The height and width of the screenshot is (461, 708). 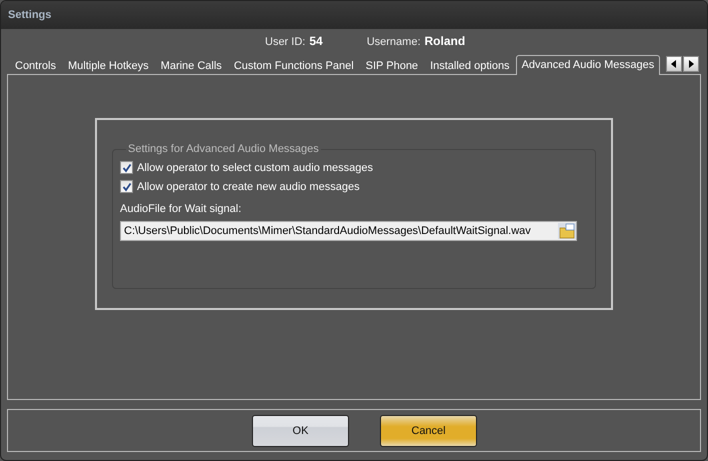 I want to click on left-arrow-icon, so click(x=674, y=64).